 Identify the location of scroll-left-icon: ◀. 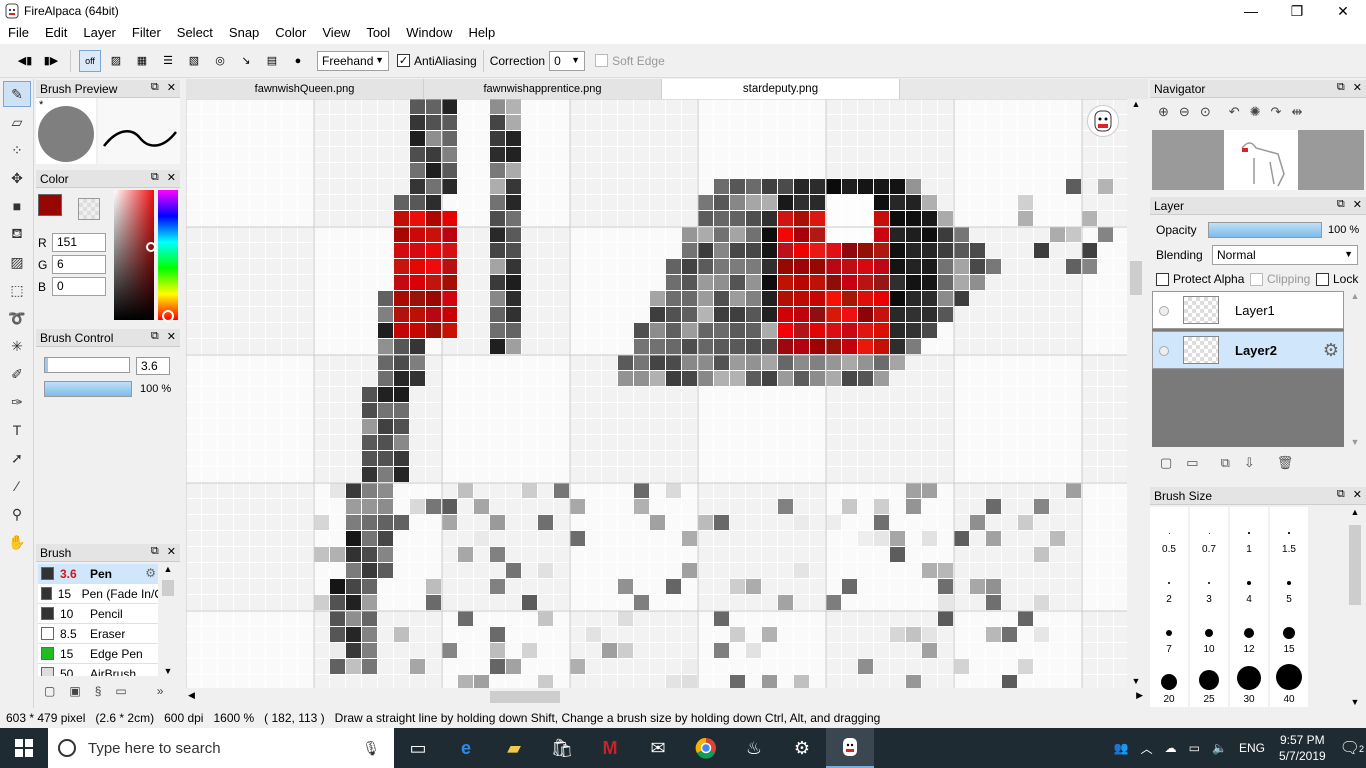
(191, 695).